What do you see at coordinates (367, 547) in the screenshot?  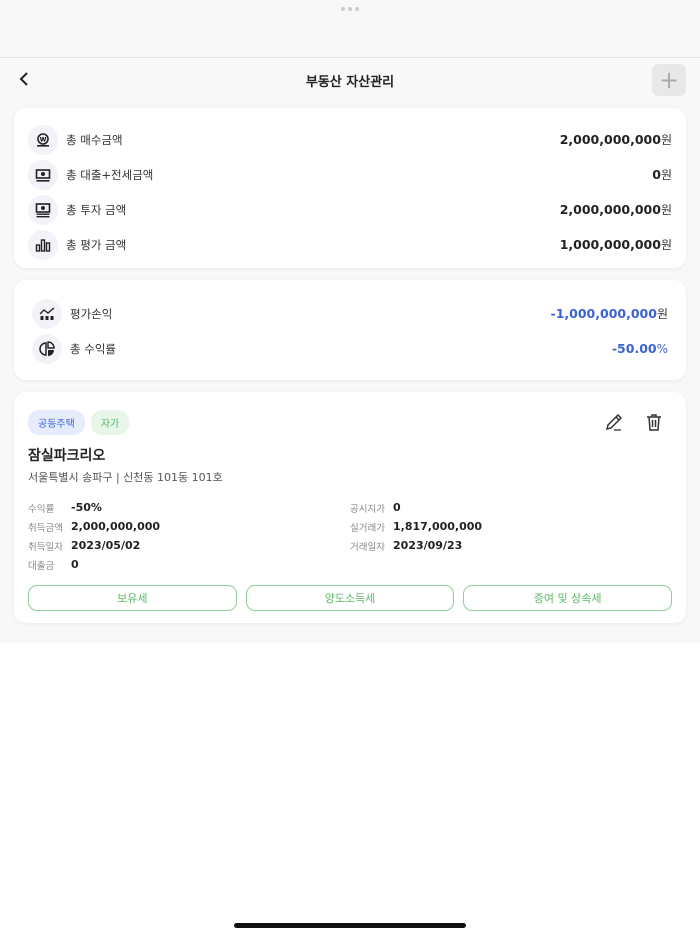 I see `field-label: 거래일자` at bounding box center [367, 547].